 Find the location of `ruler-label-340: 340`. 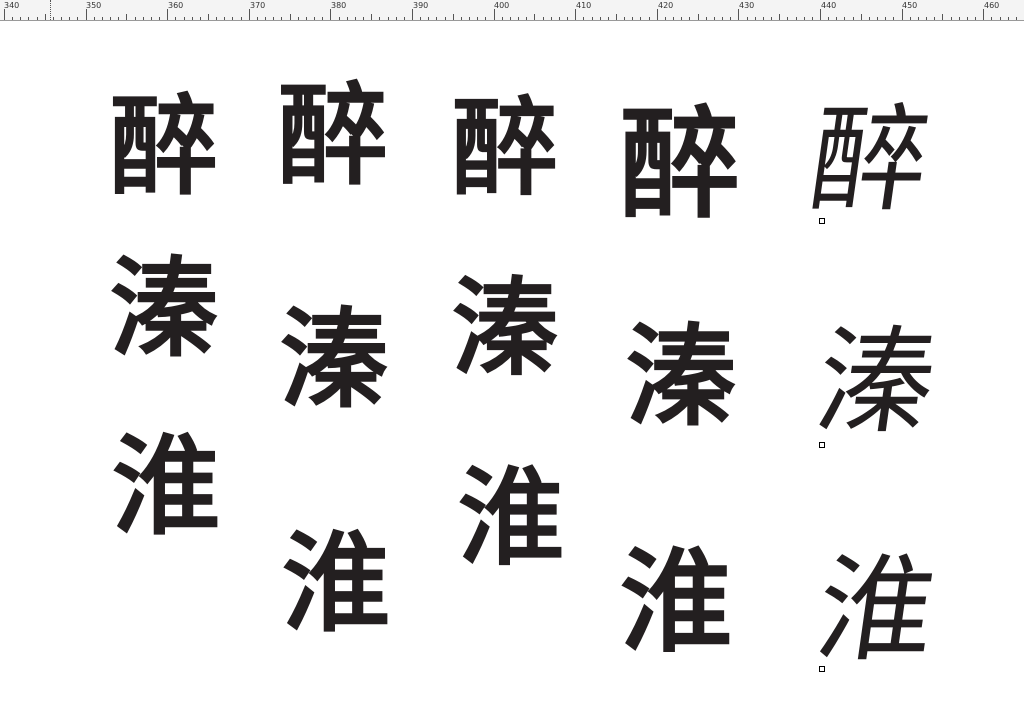

ruler-label-340: 340 is located at coordinates (12, 5).